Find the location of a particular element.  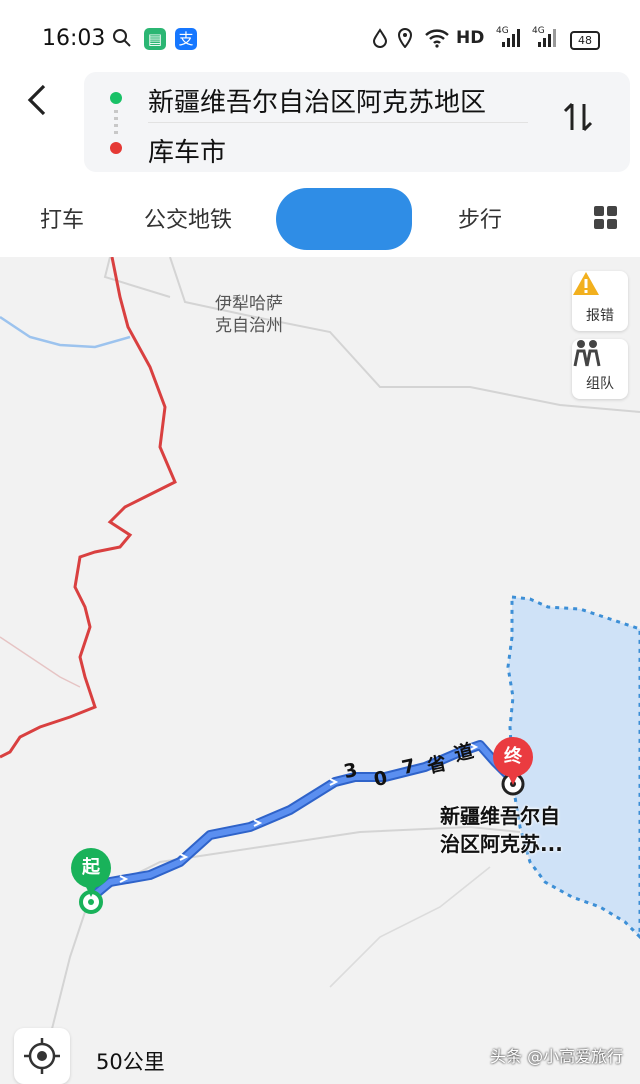

map-scale: 50公里 is located at coordinates (130, 1062).